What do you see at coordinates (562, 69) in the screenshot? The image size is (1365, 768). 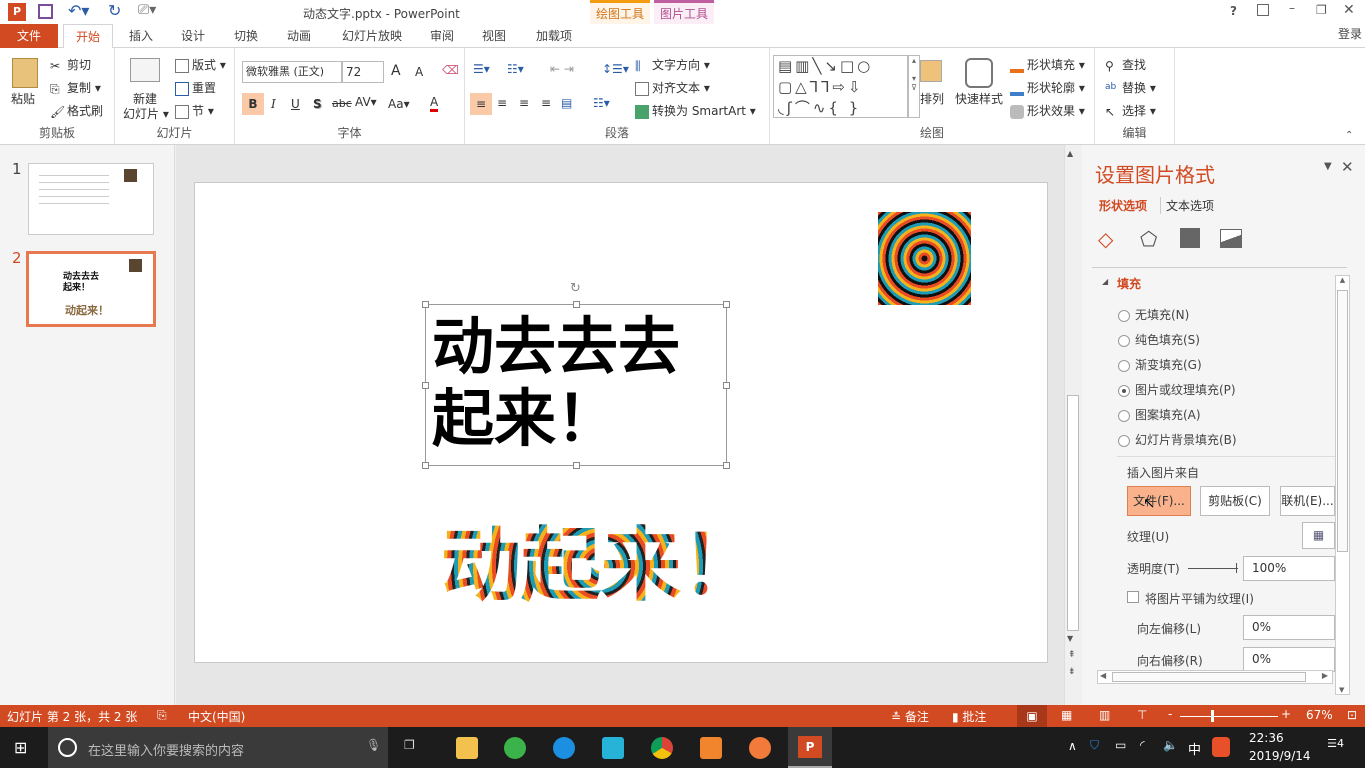 I see `indent-buttons: ⇤ ⇥` at bounding box center [562, 69].